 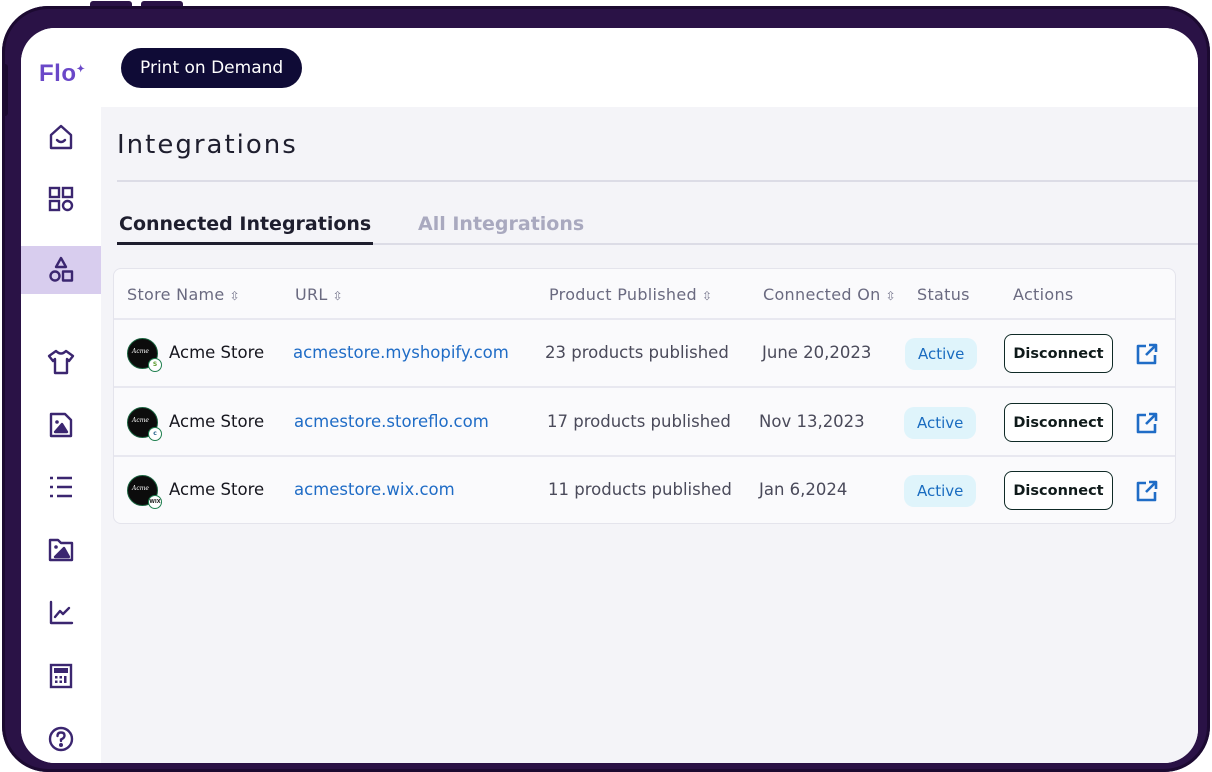 I want to click on connected-on-date: June 20,2023, so click(x=817, y=352).